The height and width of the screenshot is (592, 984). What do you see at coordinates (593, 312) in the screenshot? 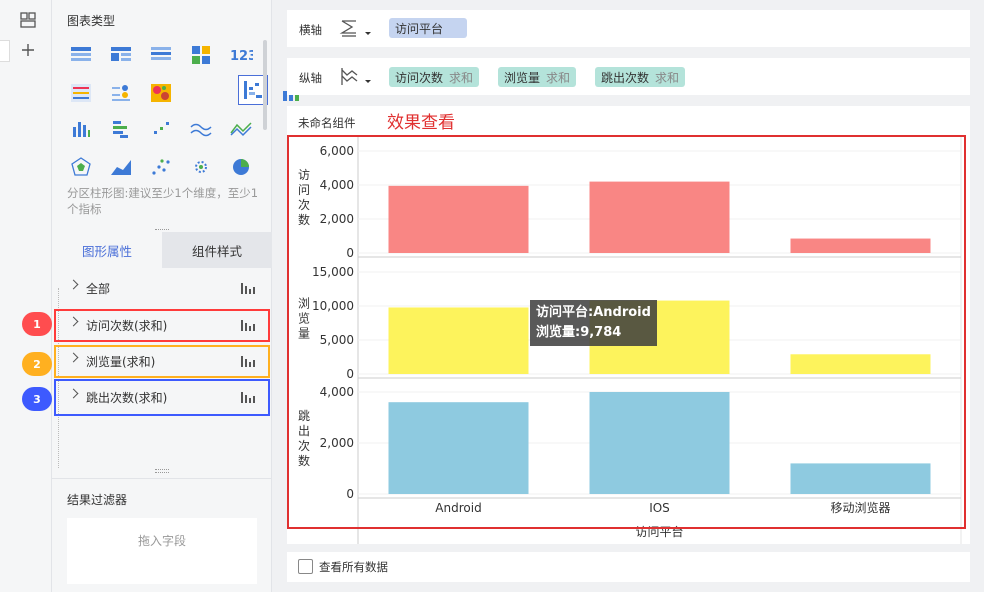
I see `tooltip-line-1: 访问平台:Android` at bounding box center [593, 312].